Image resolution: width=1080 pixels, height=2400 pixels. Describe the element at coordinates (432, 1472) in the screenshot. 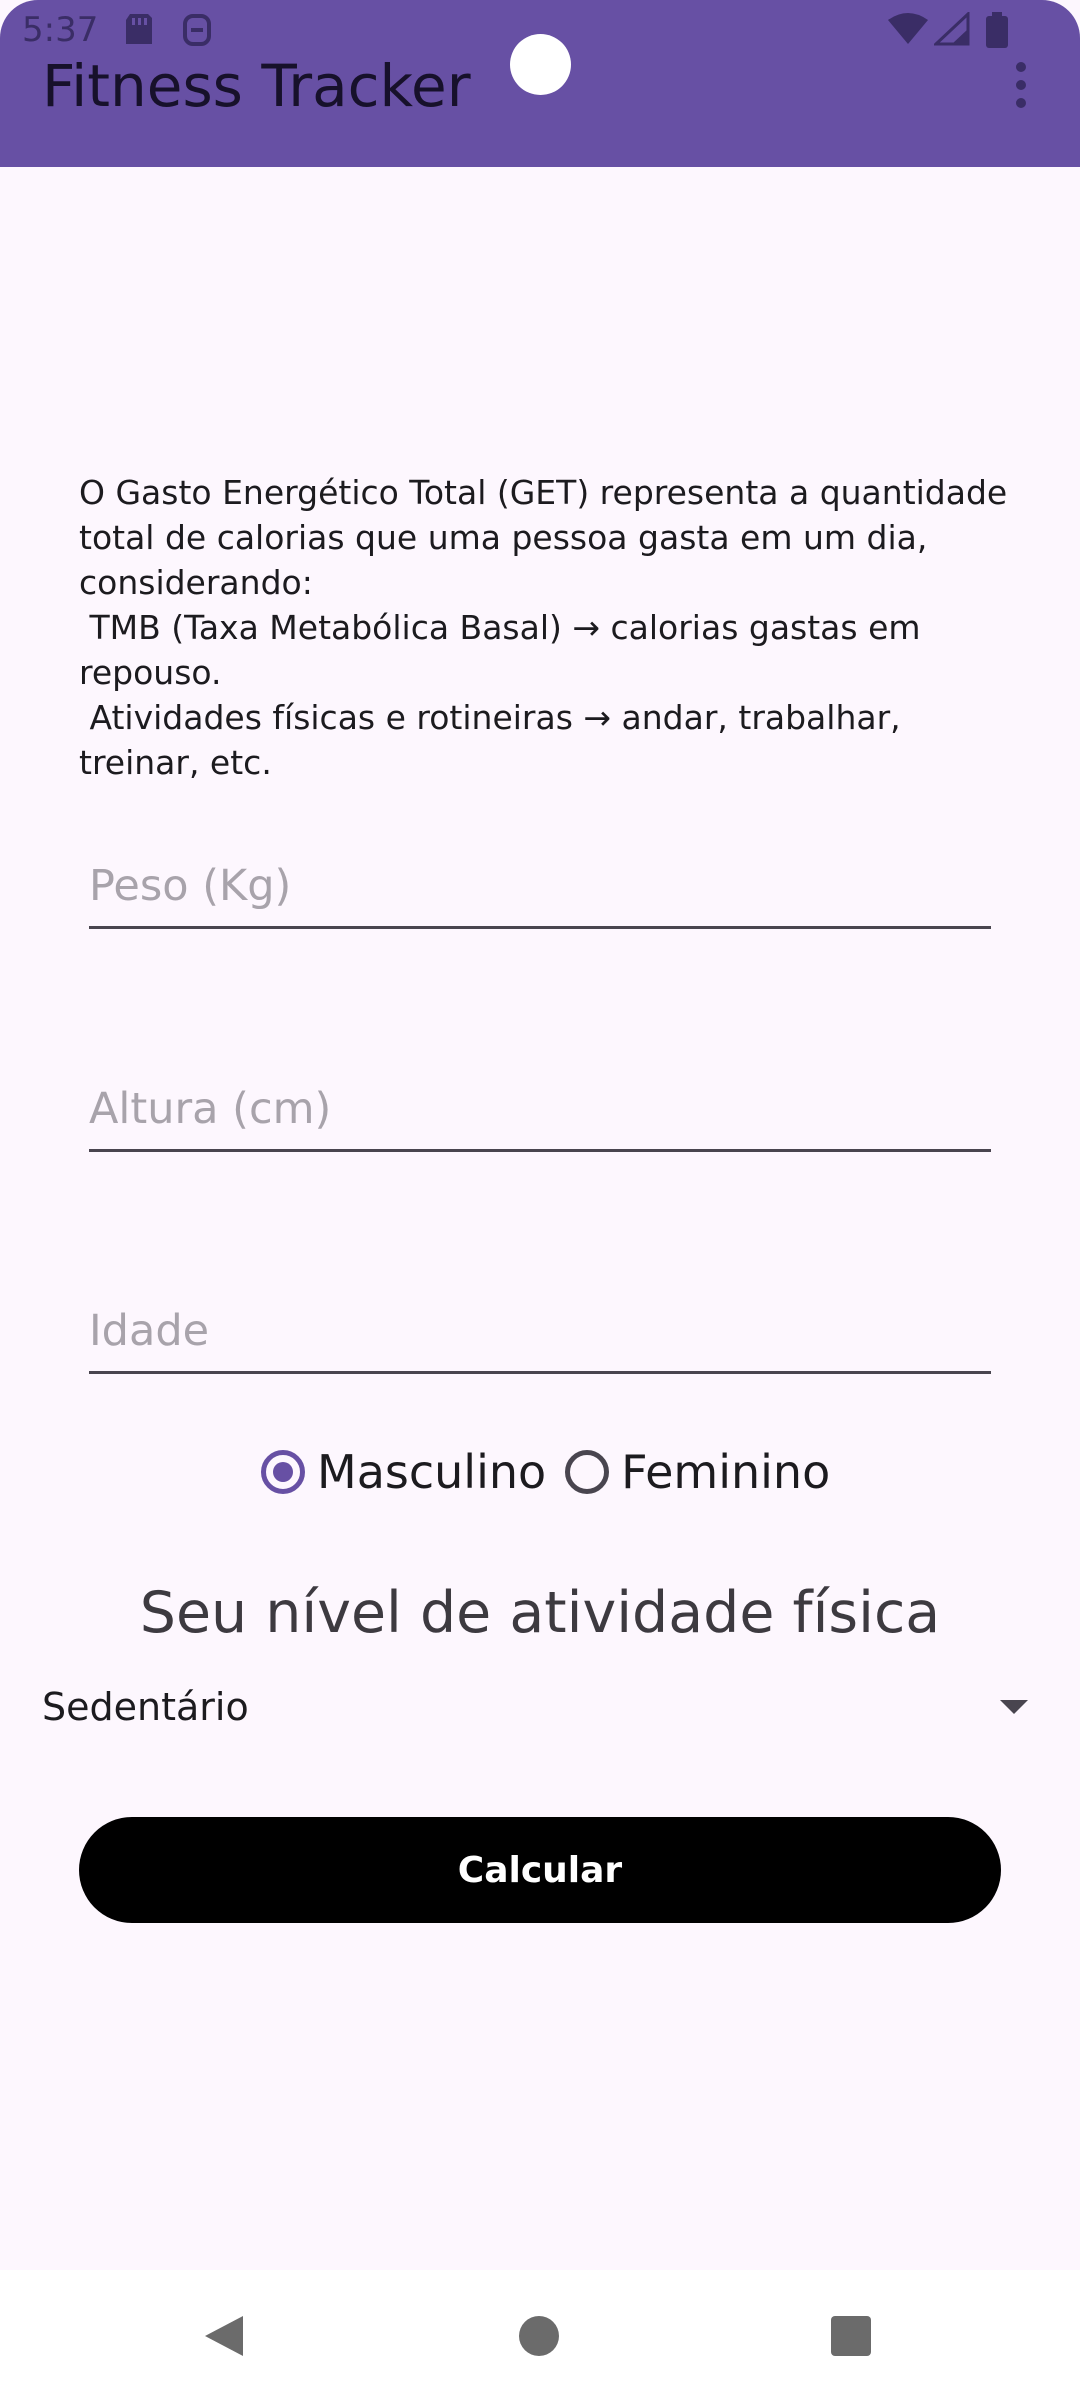

I see `radio-label-masculino: Masculino` at that location.